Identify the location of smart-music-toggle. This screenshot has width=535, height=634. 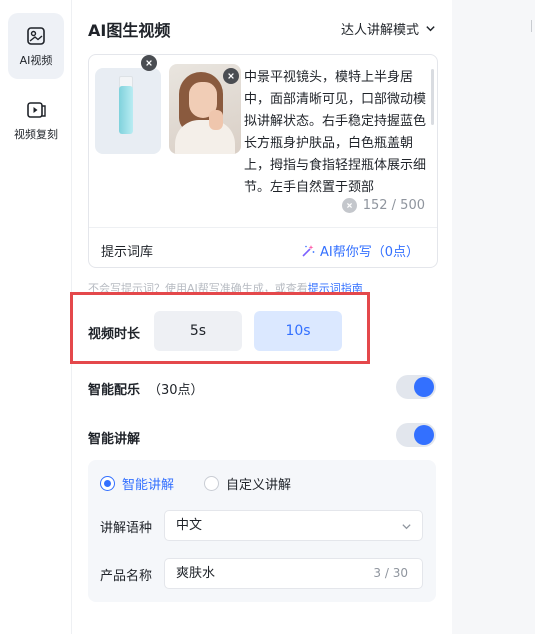
(416, 387).